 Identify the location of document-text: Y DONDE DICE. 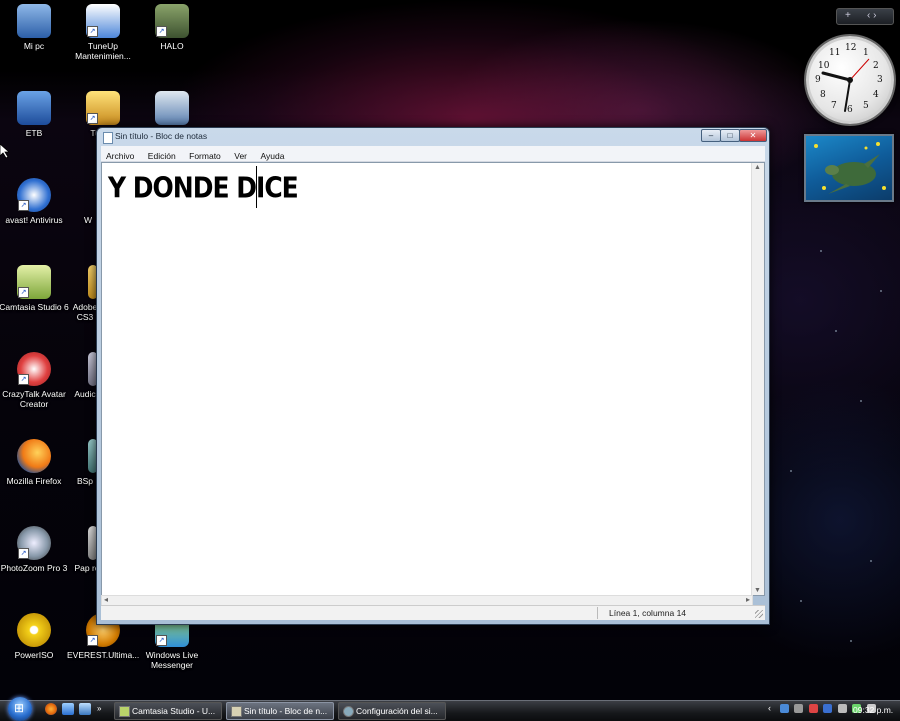
(203, 188).